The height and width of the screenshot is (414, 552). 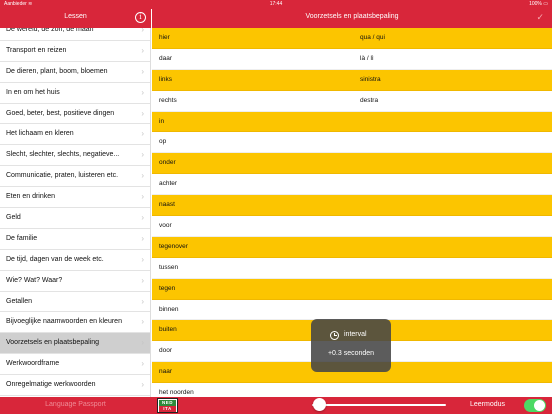 I want to click on dutch-word: voor, so click(x=165, y=226).